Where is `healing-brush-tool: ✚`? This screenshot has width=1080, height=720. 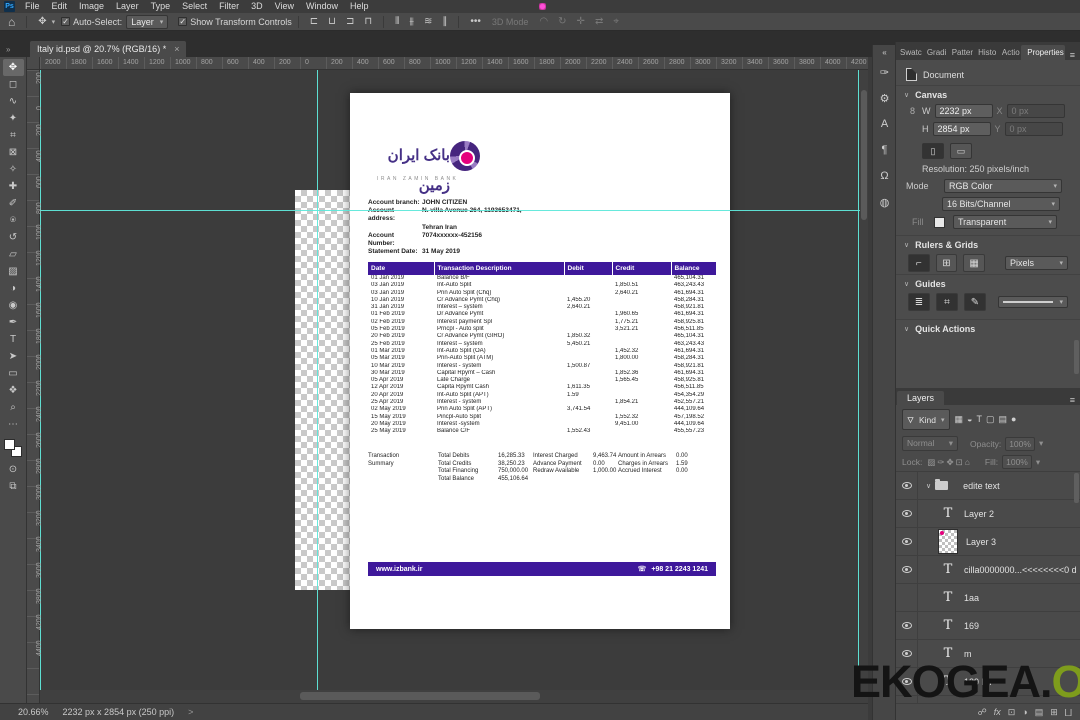 healing-brush-tool: ✚ is located at coordinates (13, 186).